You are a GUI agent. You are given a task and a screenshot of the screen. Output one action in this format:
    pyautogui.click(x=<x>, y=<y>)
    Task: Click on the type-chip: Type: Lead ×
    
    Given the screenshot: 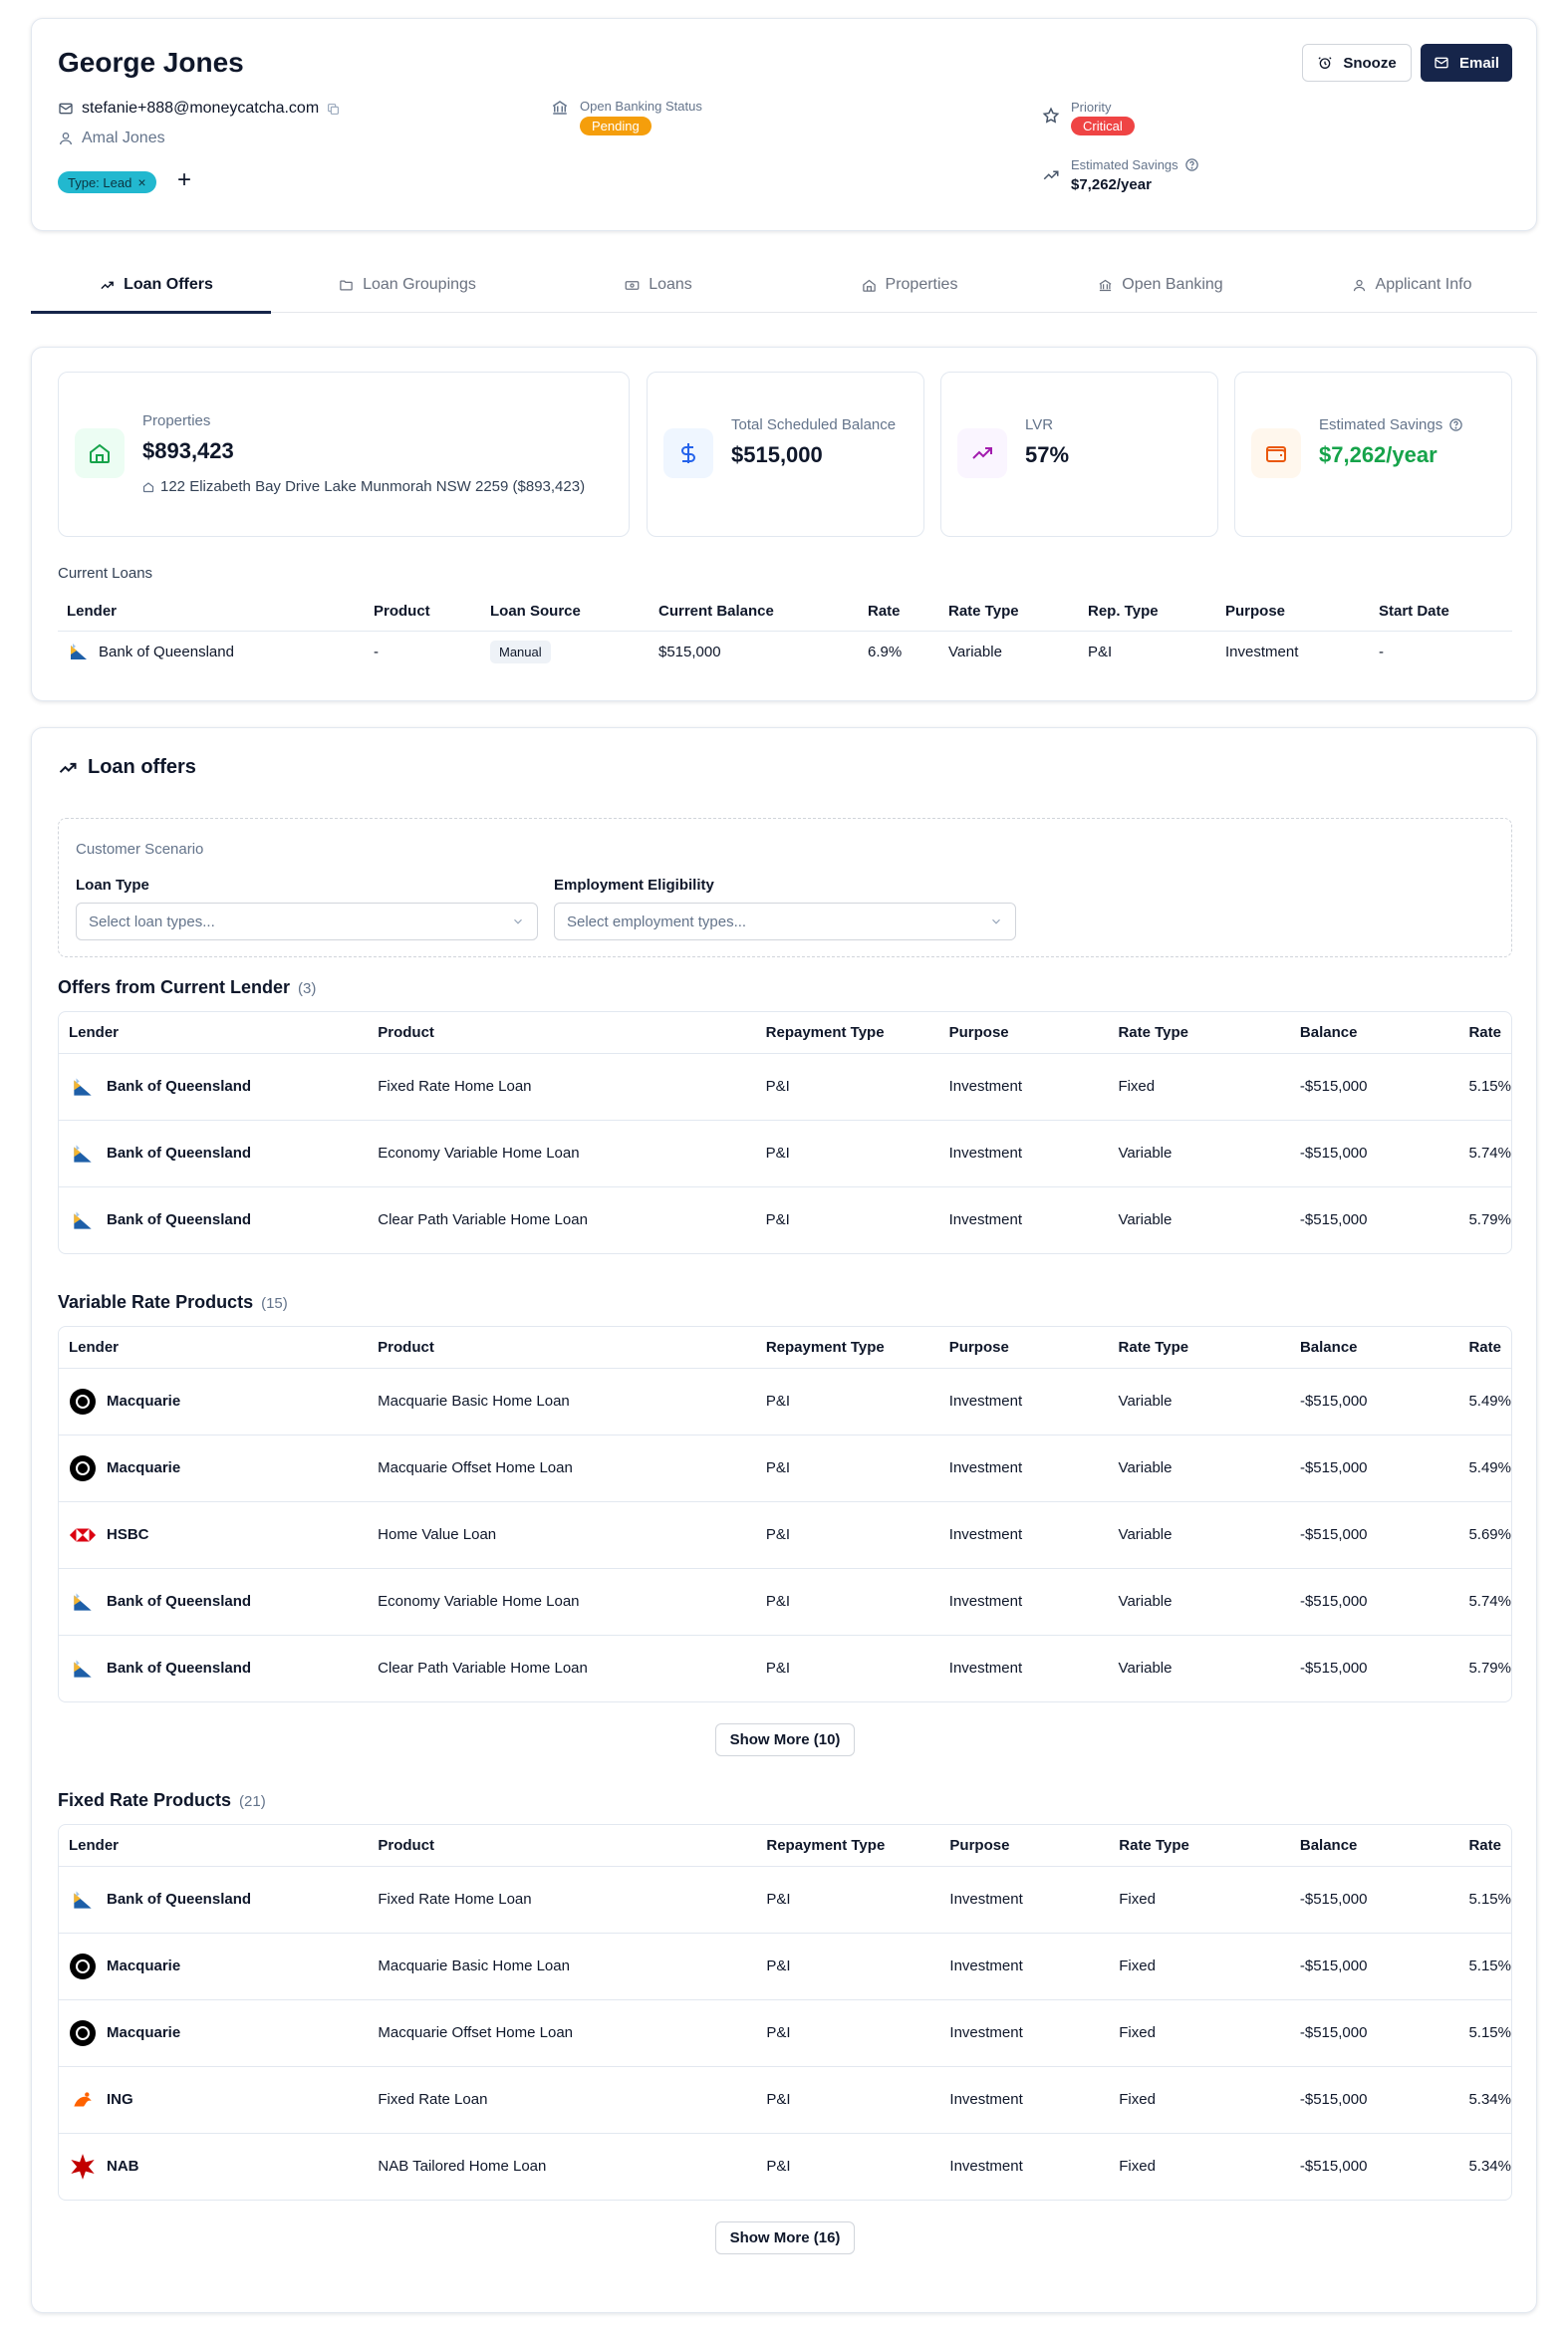 What is the action you would take?
    pyautogui.click(x=107, y=182)
    